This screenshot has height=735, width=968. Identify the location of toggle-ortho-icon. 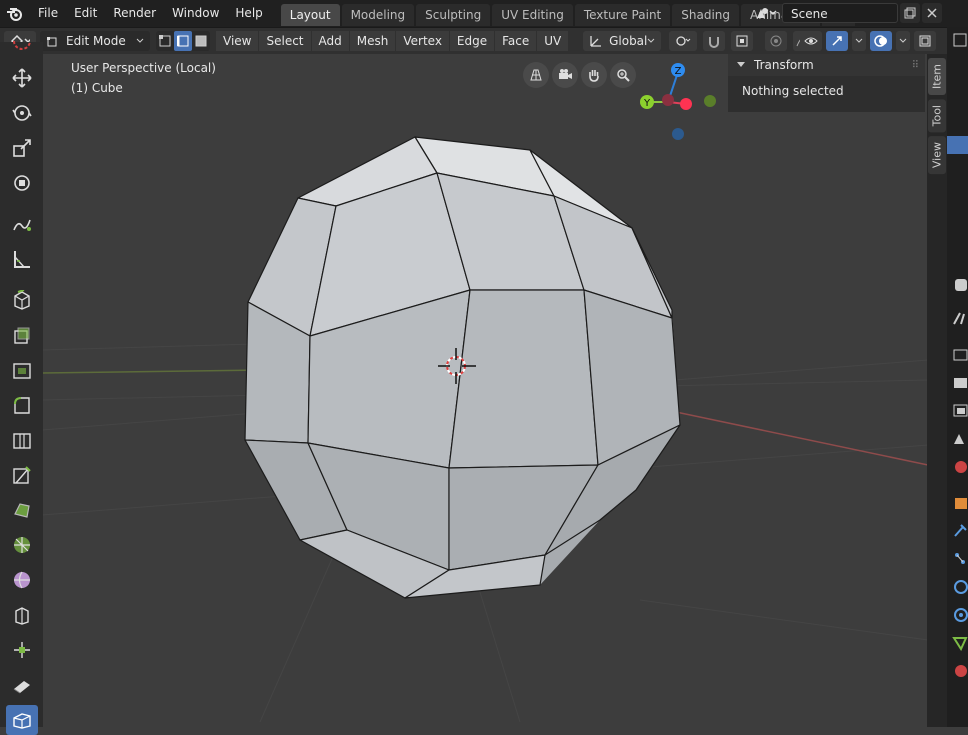
(536, 75).